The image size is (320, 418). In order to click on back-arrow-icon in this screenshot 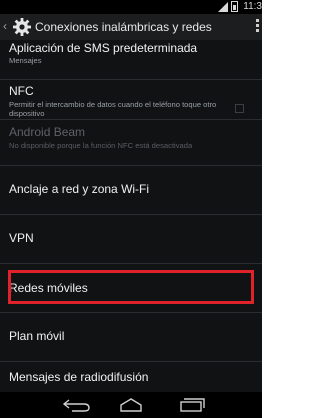, I will do `click(77, 405)`.